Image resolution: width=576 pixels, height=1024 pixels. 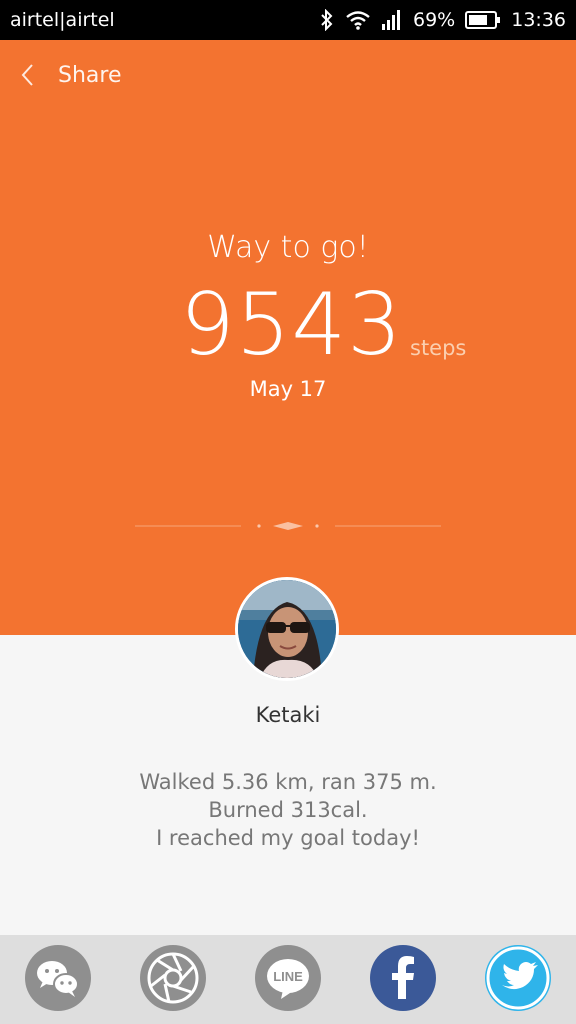 What do you see at coordinates (291, 325) in the screenshot?
I see `steps-number: 9543` at bounding box center [291, 325].